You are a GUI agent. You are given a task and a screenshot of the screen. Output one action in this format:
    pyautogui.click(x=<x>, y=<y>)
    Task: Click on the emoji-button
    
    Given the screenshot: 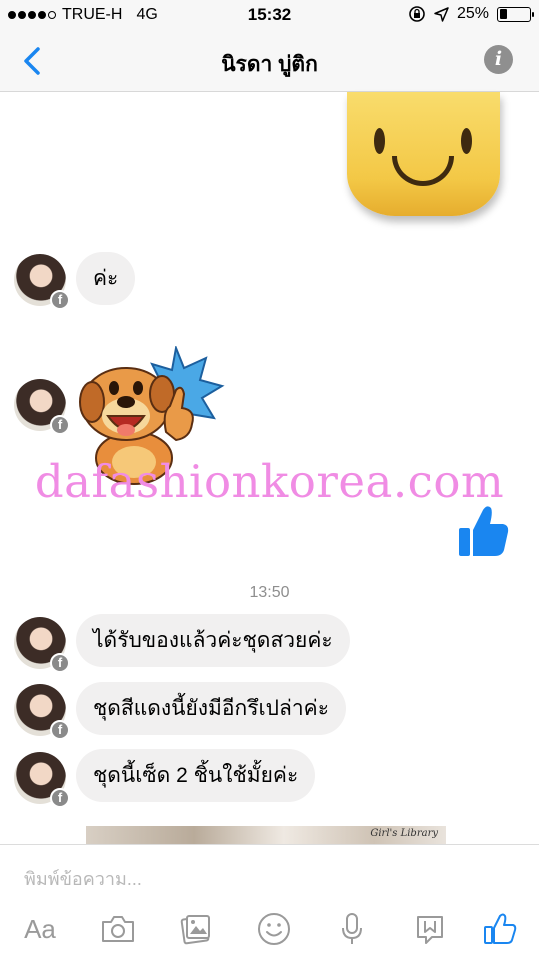 What is the action you would take?
    pyautogui.click(x=274, y=929)
    